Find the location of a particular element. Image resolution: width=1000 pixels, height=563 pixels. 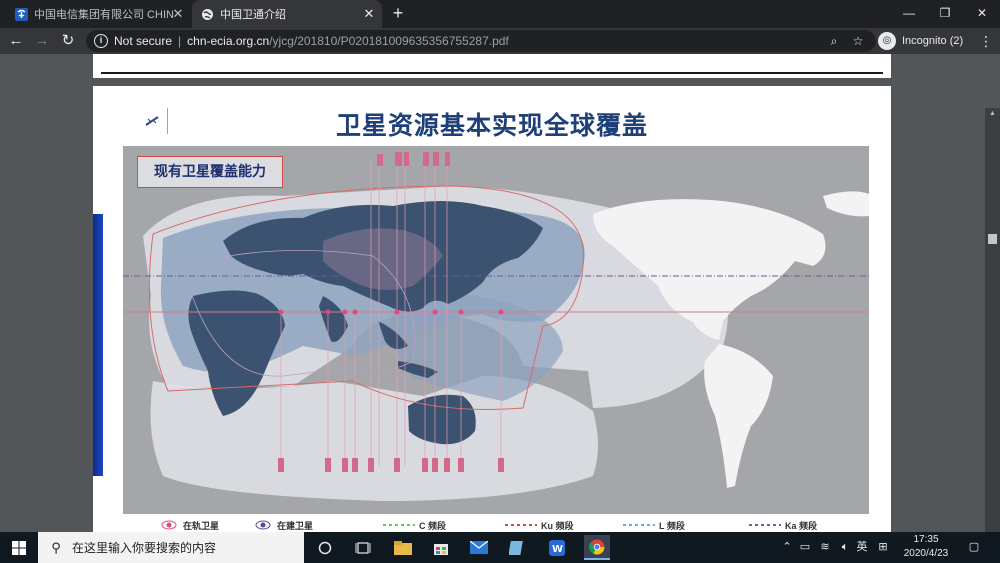

tab-title: 中国卫通介绍 is located at coordinates (253, 15).